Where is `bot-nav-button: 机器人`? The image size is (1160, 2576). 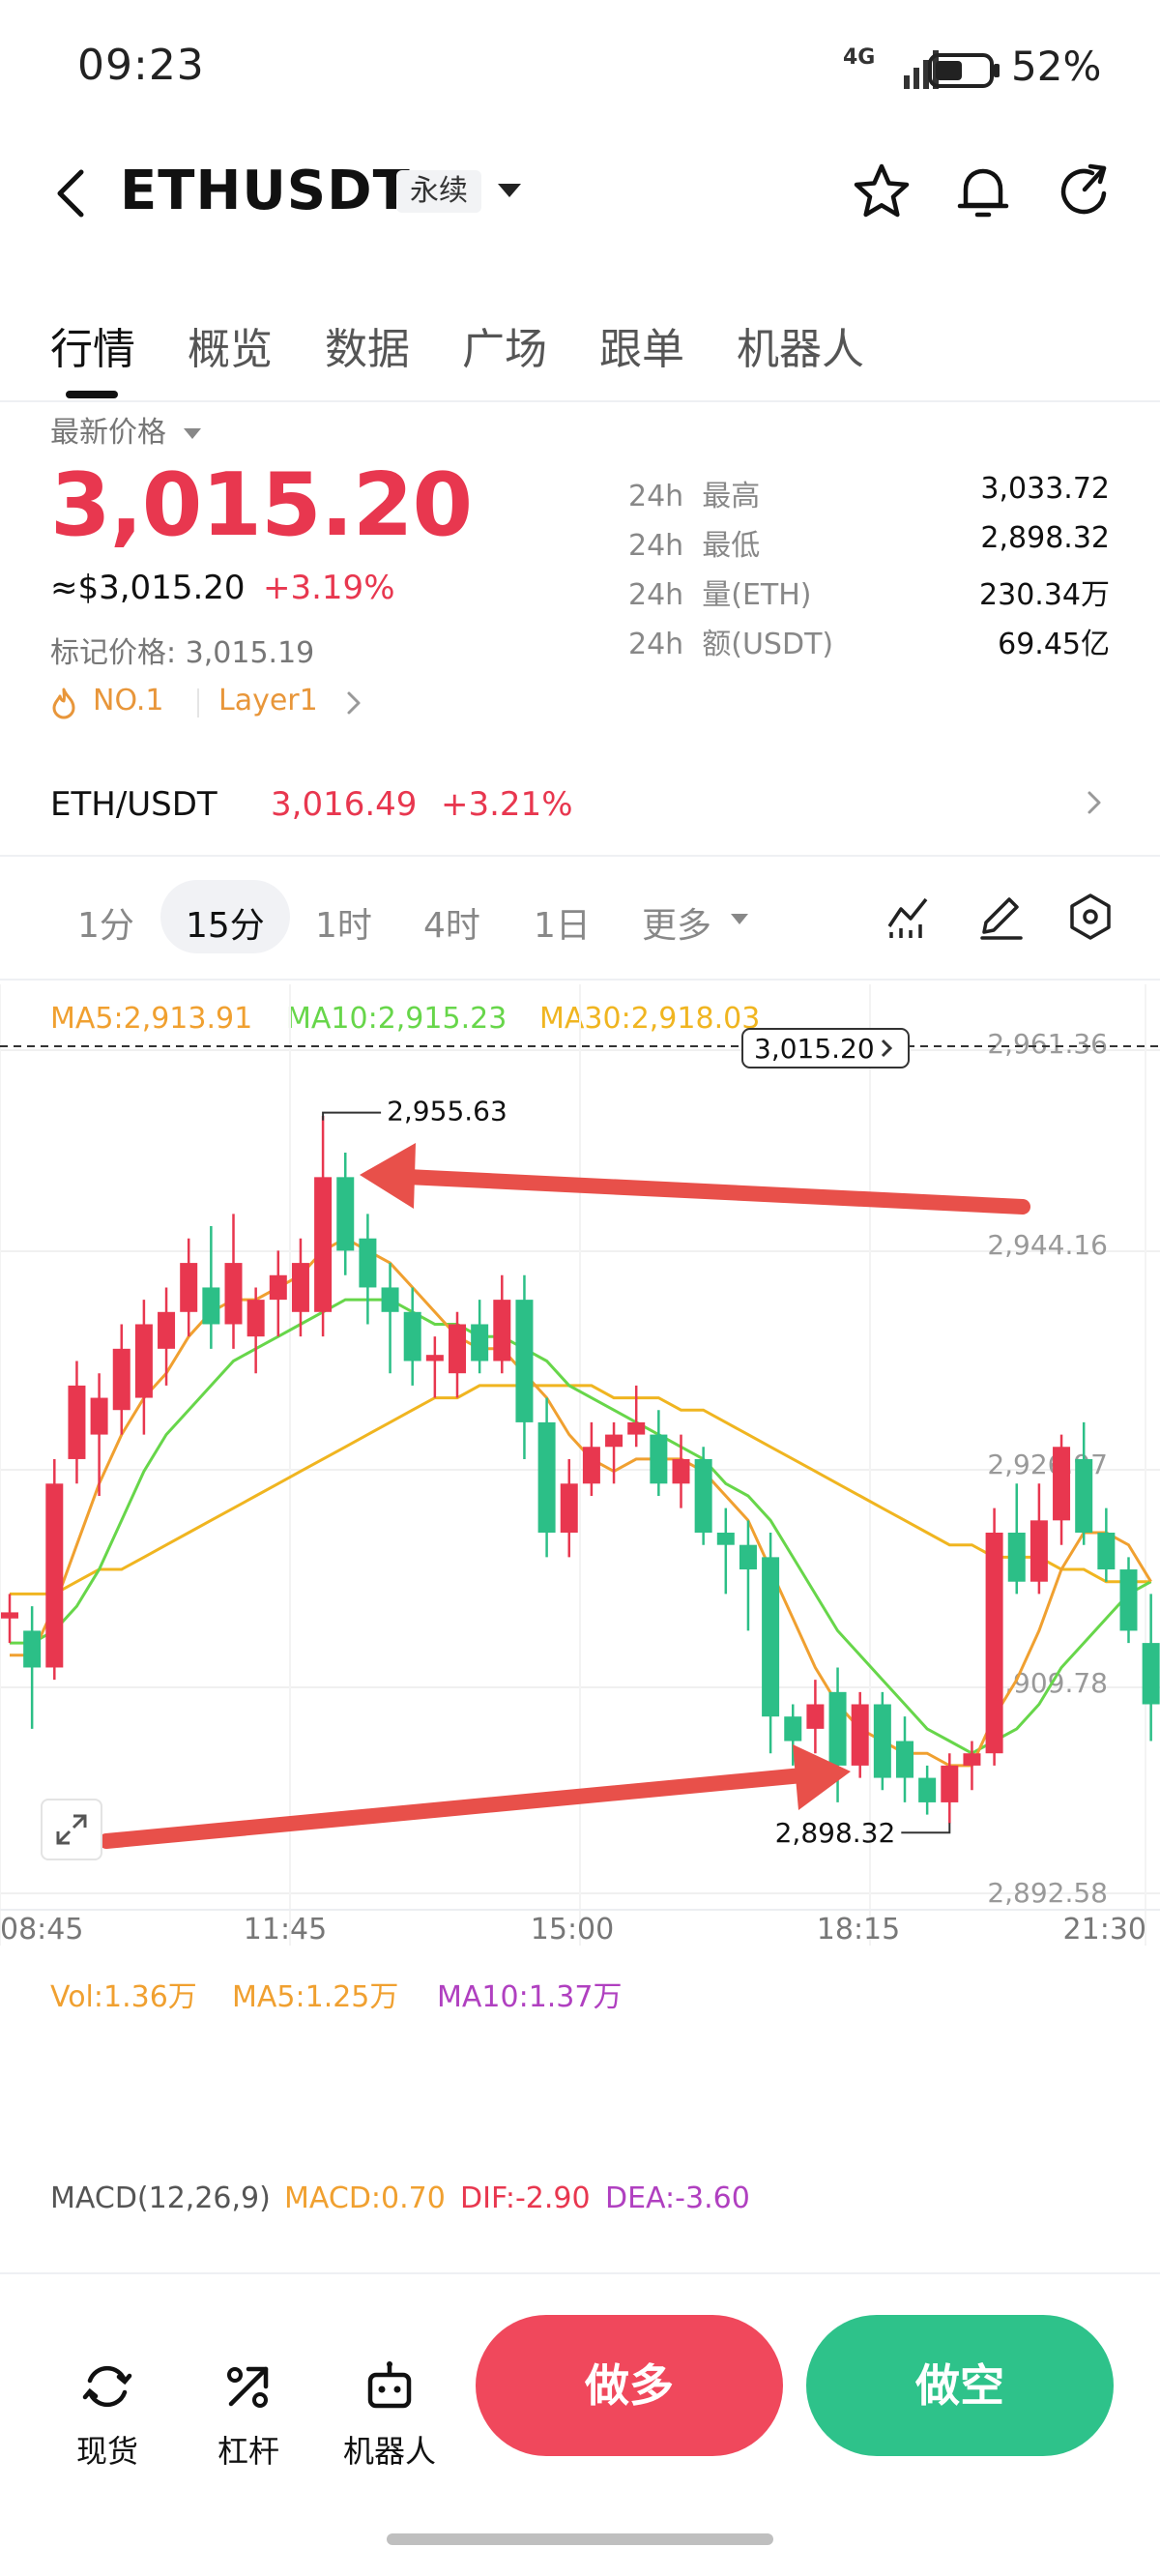 bot-nav-button: 机器人 is located at coordinates (390, 2414).